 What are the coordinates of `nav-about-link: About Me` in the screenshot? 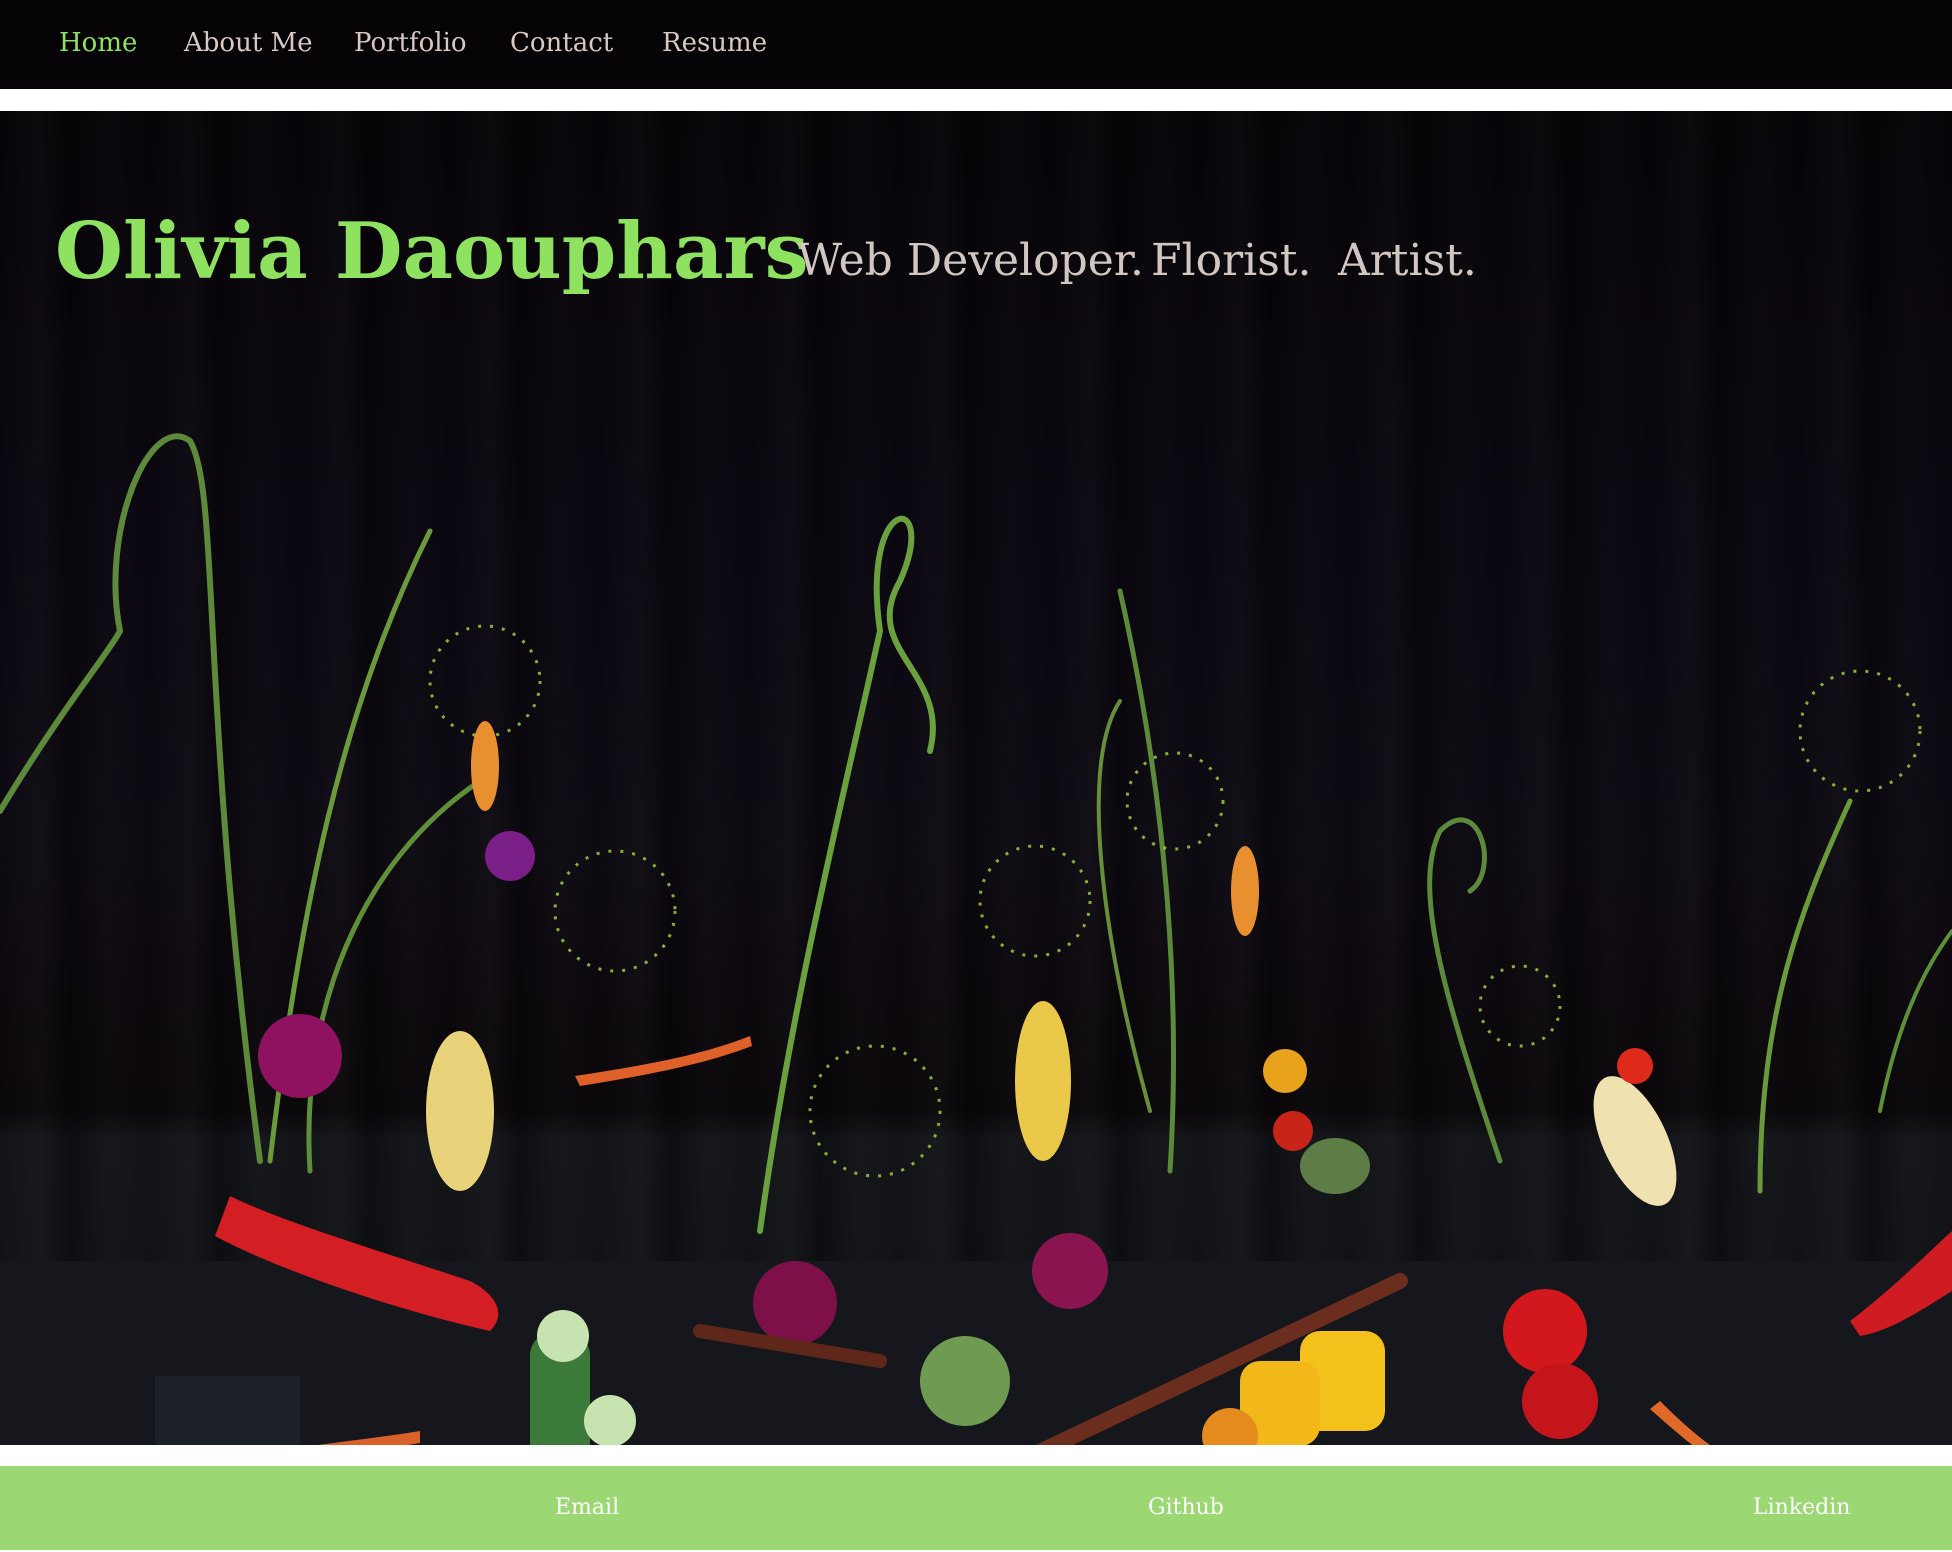 It's located at (248, 43).